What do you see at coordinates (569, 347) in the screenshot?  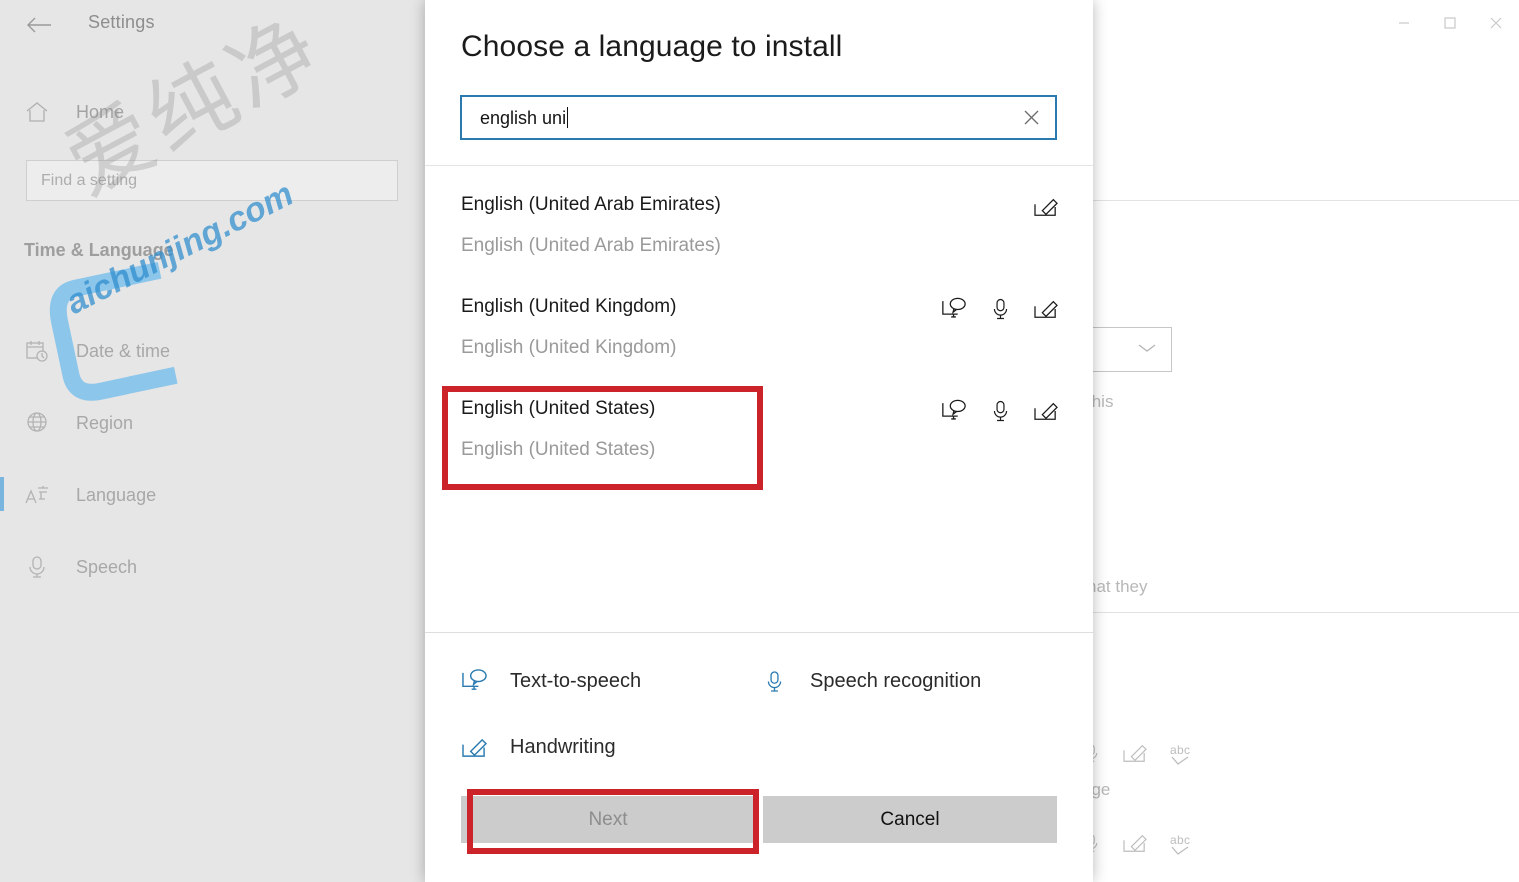 I see `language-secondary-label: English (United Kingdom)` at bounding box center [569, 347].